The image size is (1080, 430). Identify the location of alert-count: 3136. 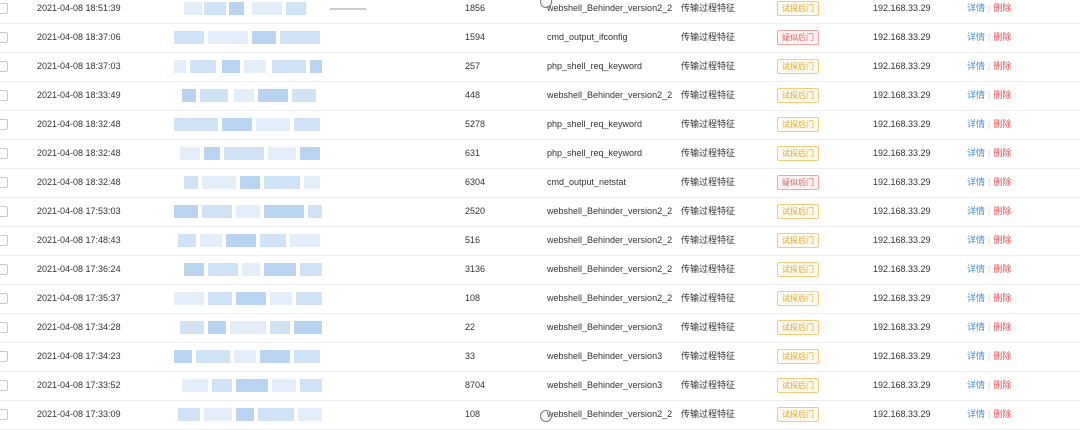
(475, 269).